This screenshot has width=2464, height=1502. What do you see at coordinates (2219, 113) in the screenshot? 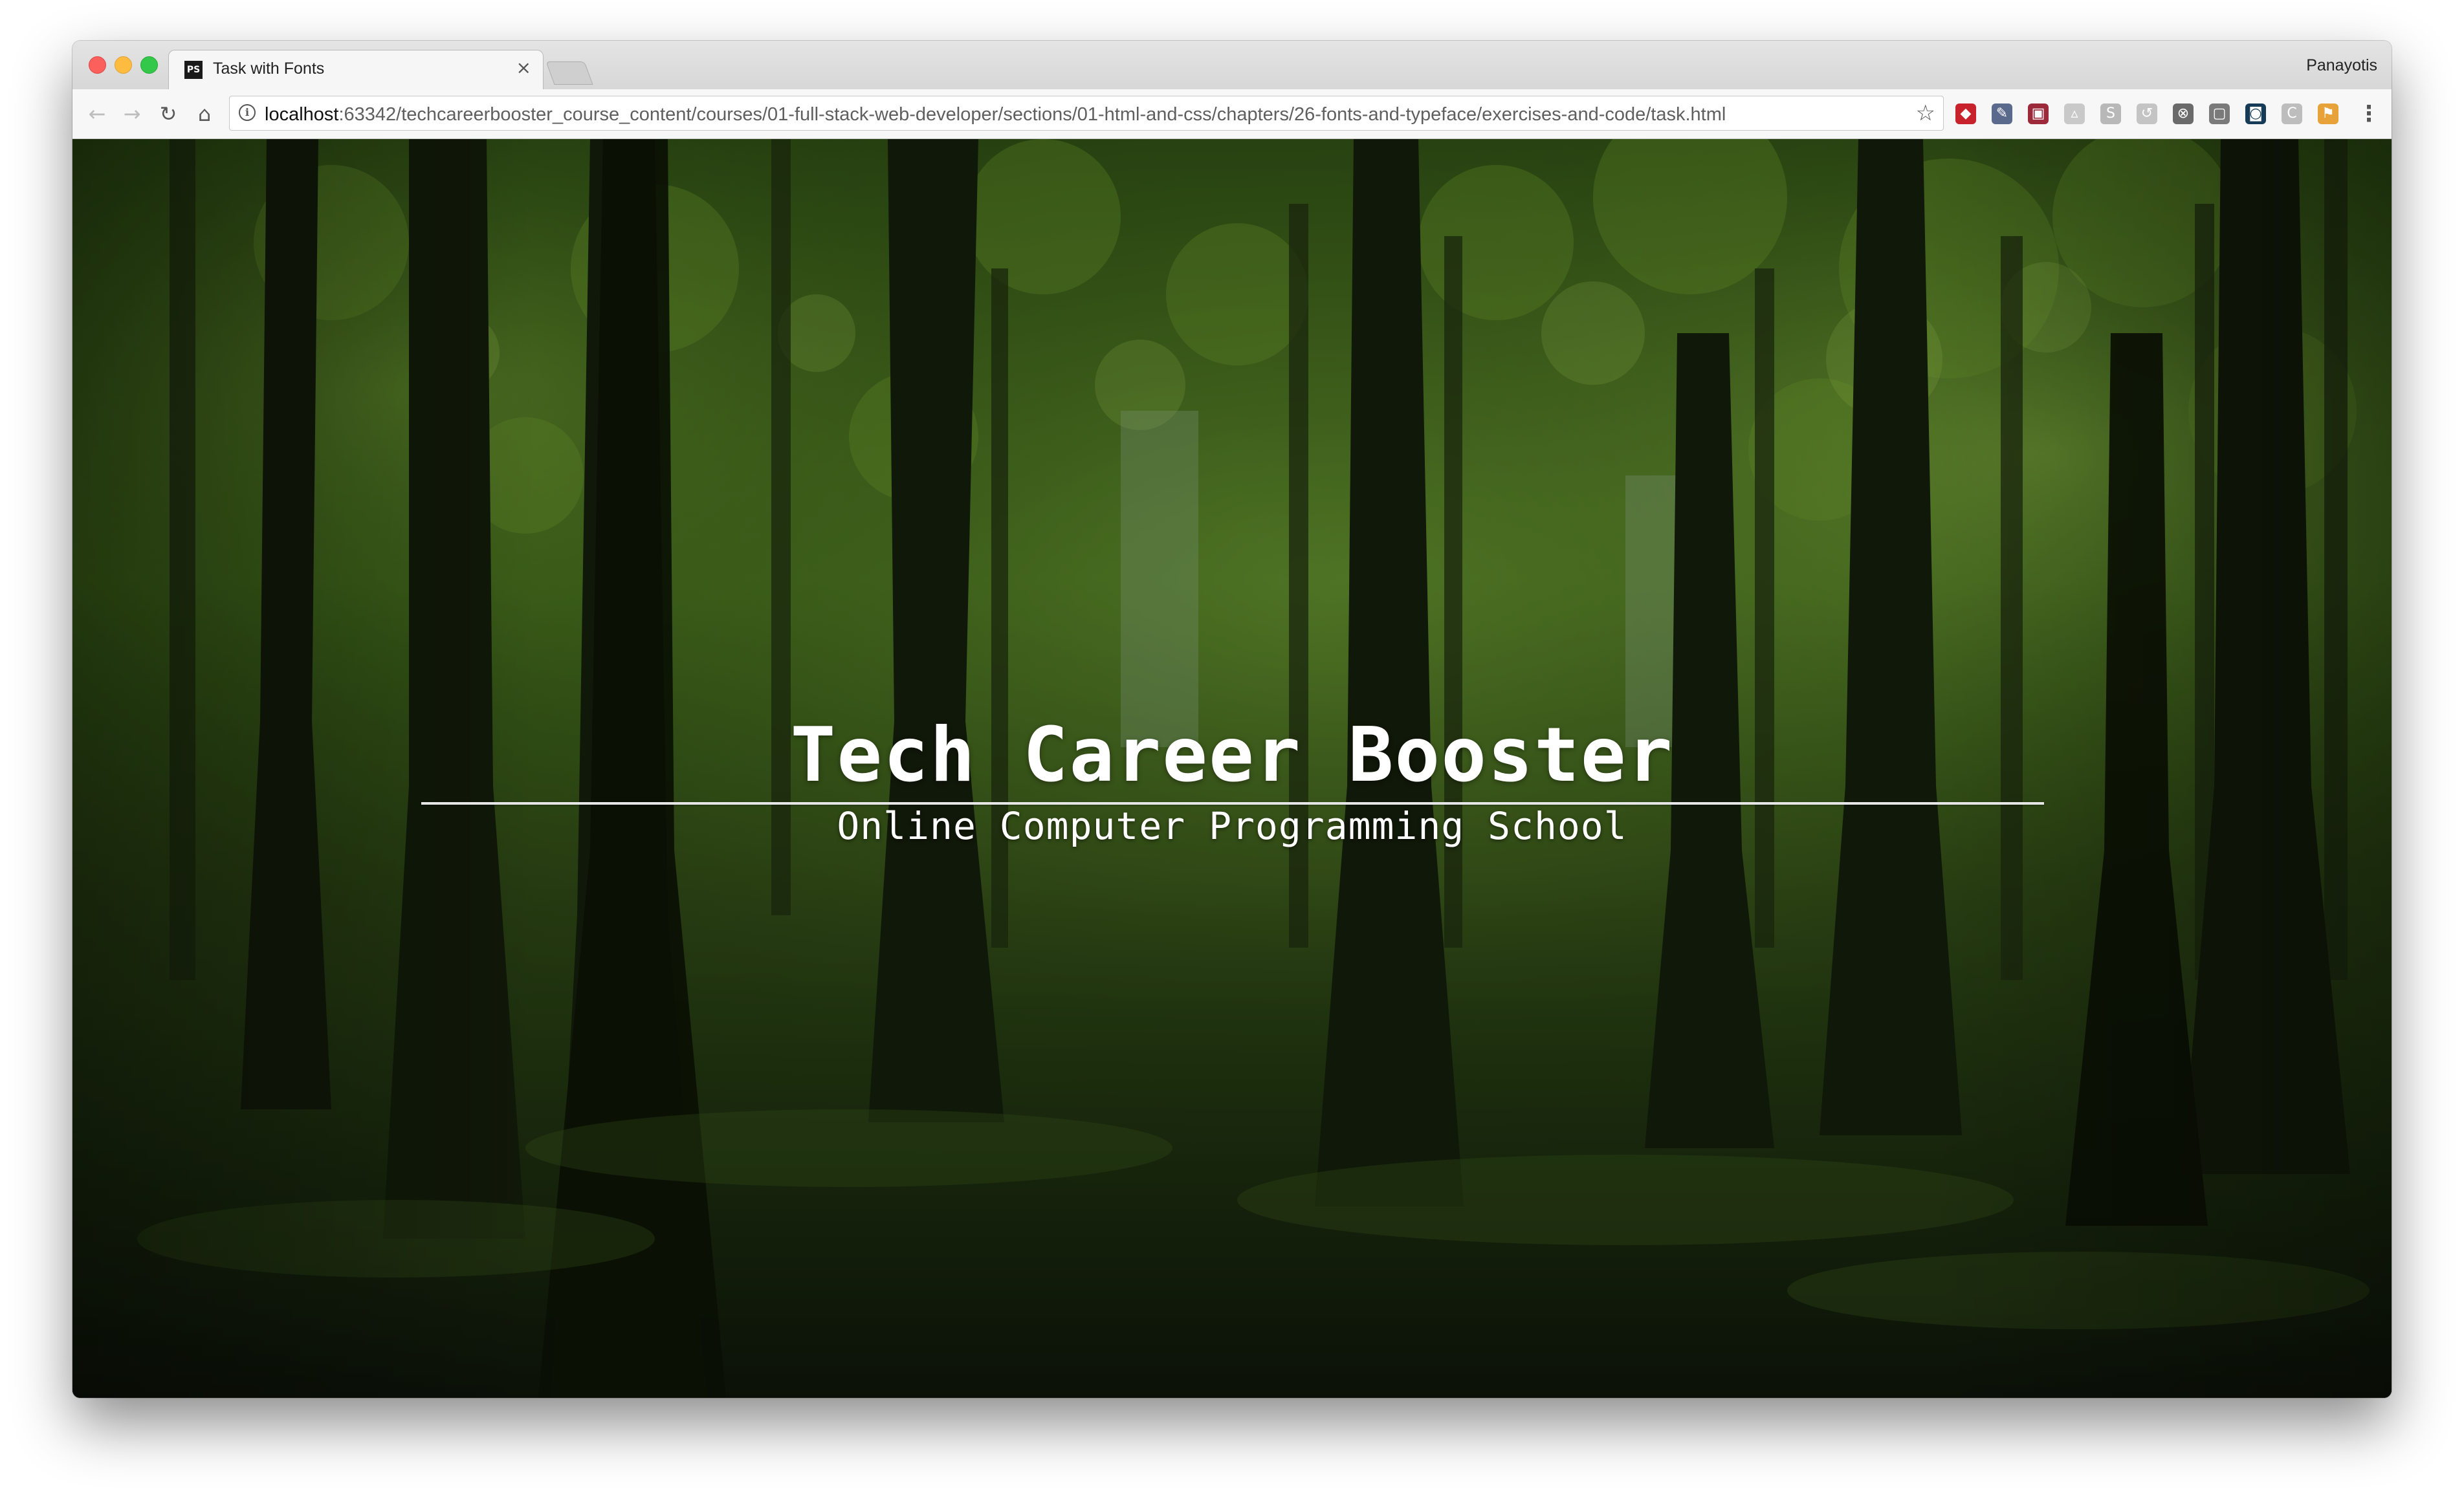
I see `square-extension-icon: ▢` at bounding box center [2219, 113].